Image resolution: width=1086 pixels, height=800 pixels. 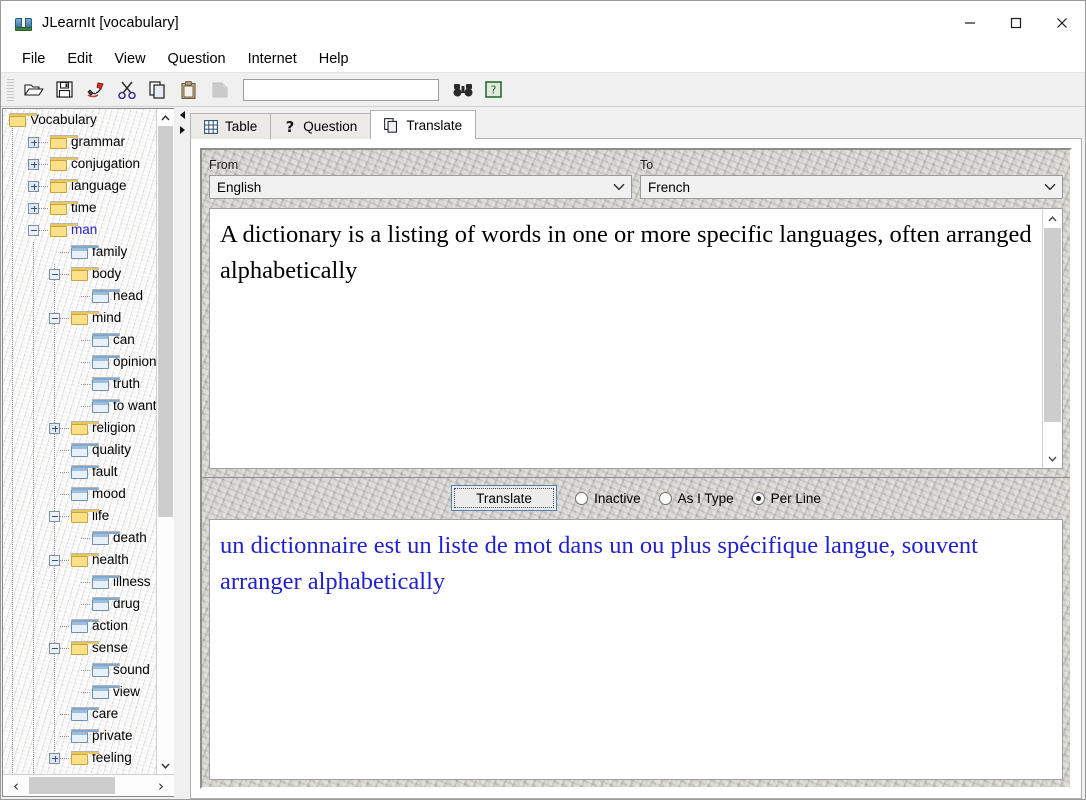 I want to click on cut-button, so click(x=126, y=89).